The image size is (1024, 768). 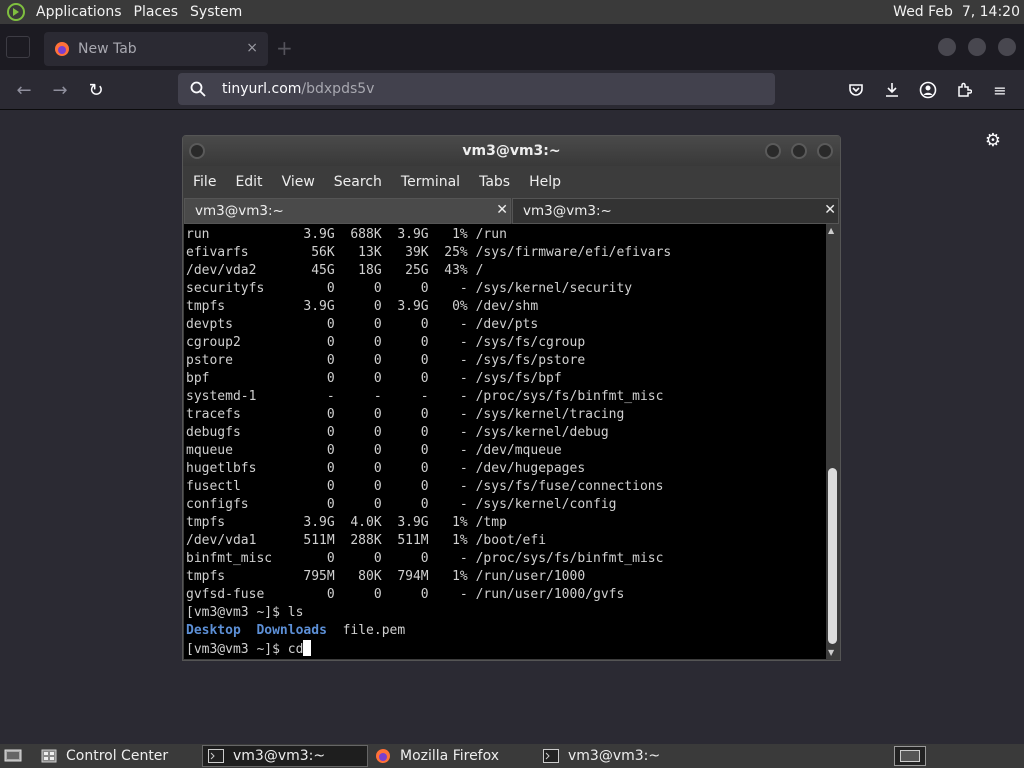 I want to click on navigation-bar: ← → ↻ tinyurl.com/bdxpds5v ≡, so click(x=512, y=90).